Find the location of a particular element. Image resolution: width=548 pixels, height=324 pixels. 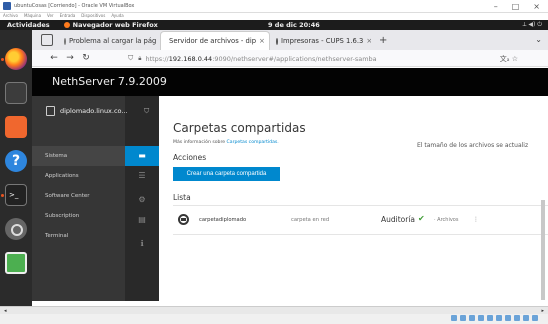

size-update-note: El tamaño de los archivos se actualiz is located at coordinates (473, 145).